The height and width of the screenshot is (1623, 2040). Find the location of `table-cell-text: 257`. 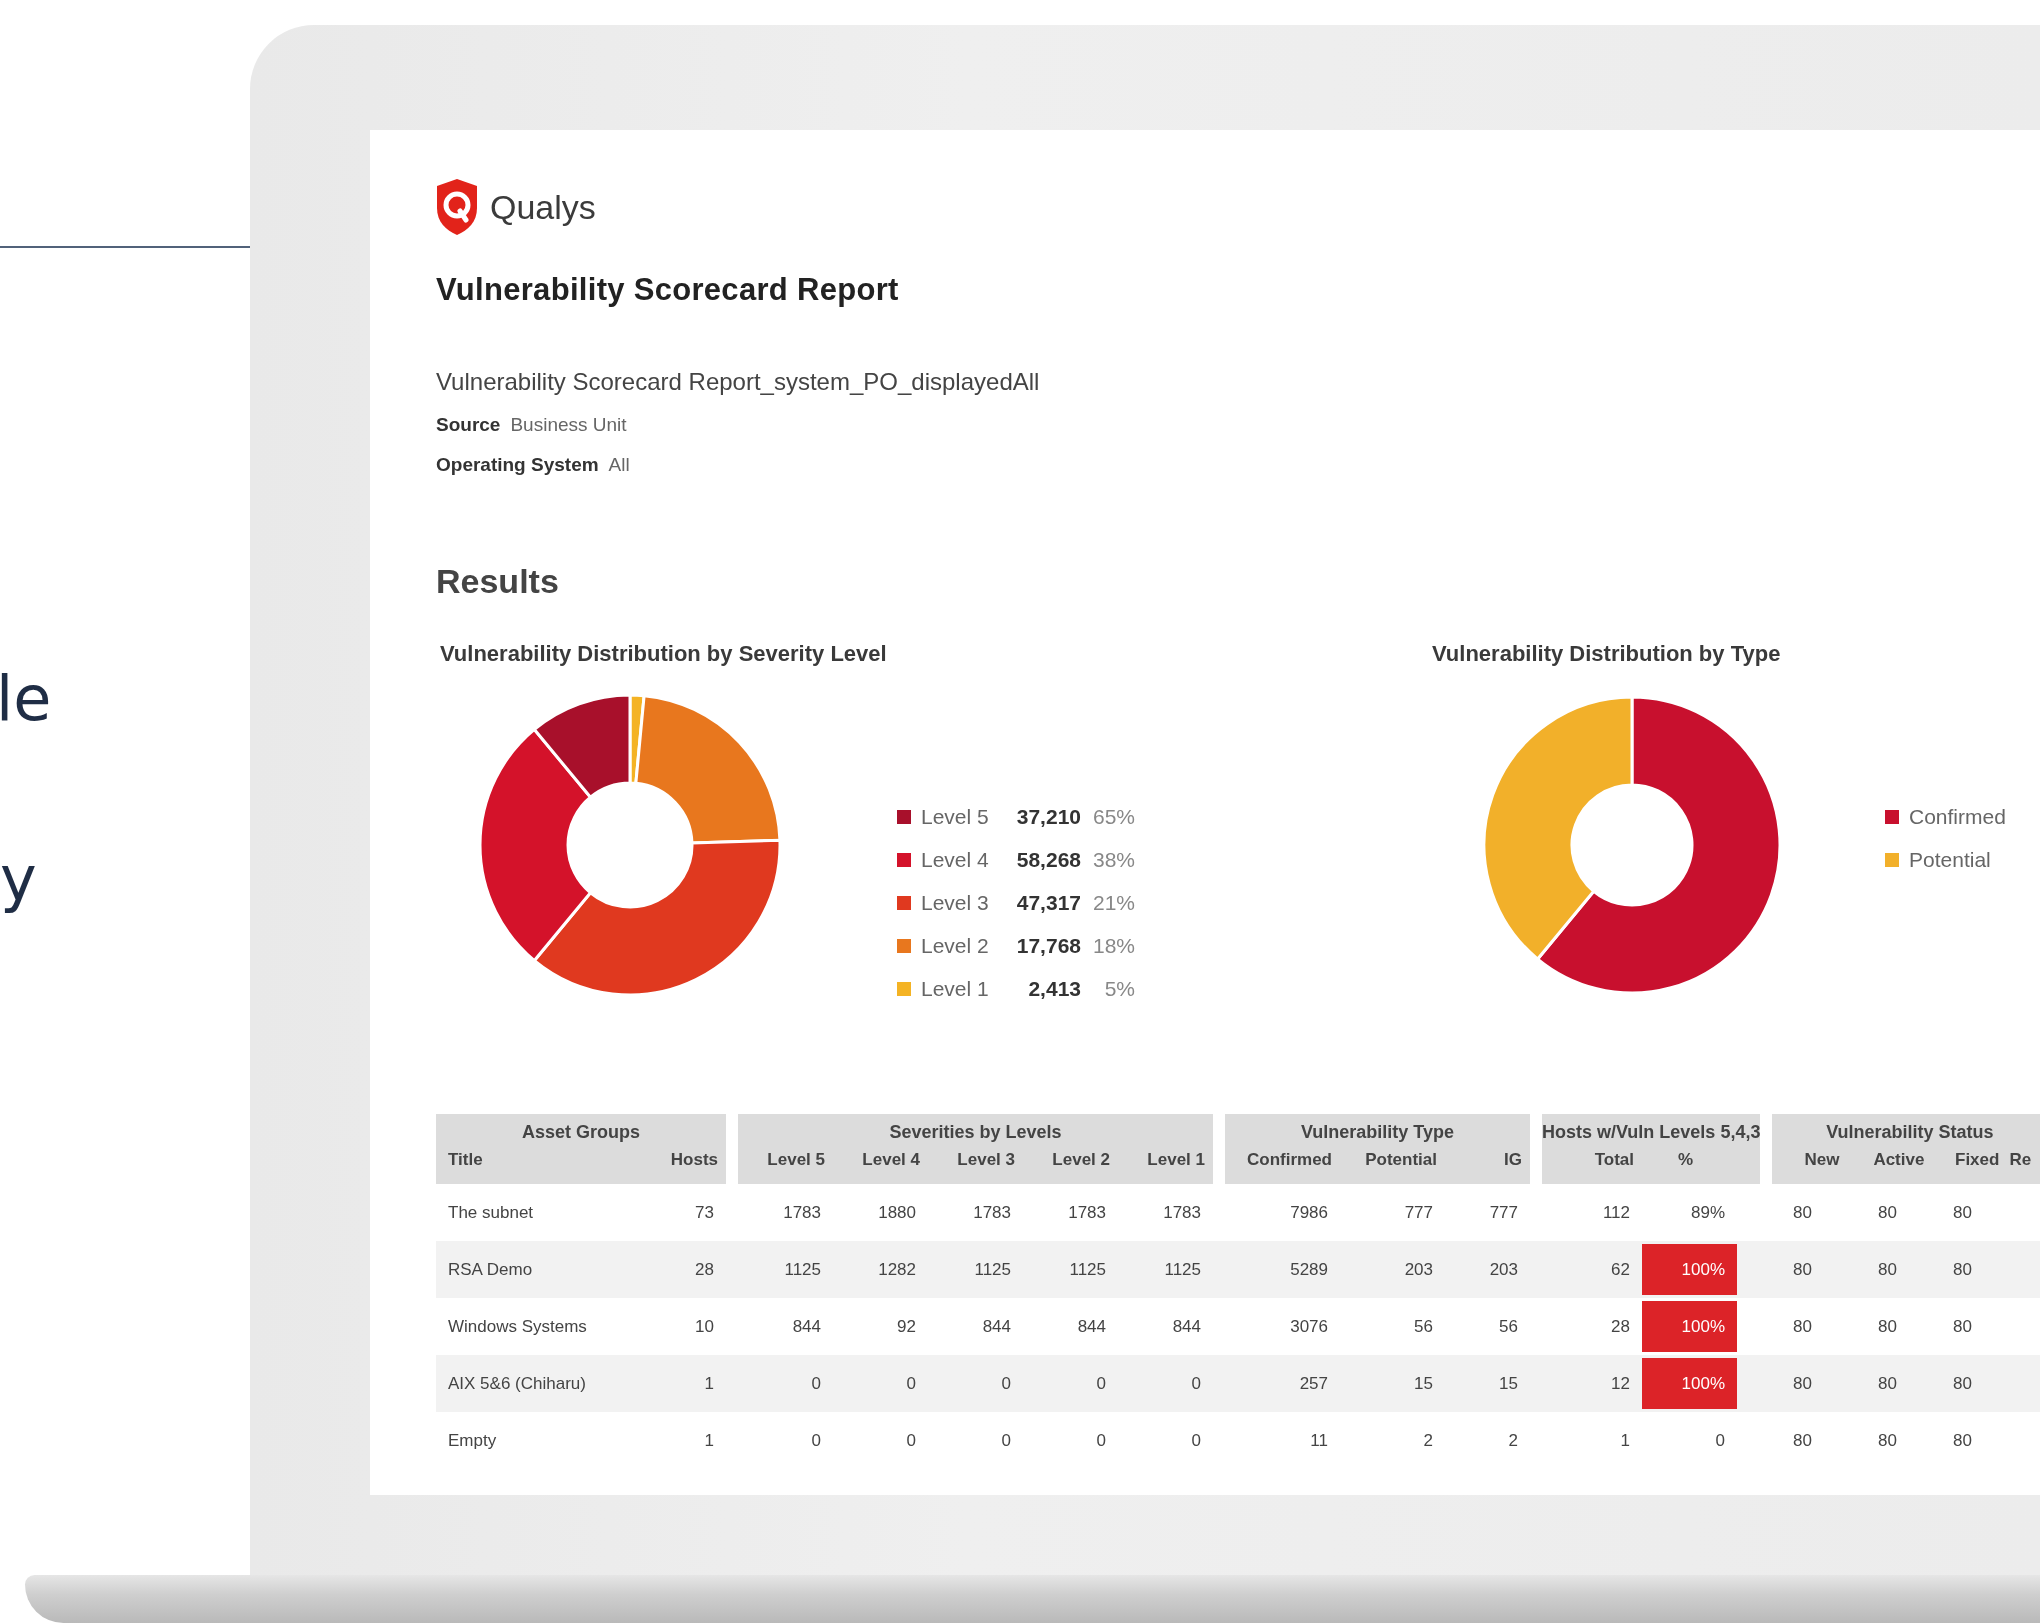

table-cell-text: 257 is located at coordinates (1313, 1383).